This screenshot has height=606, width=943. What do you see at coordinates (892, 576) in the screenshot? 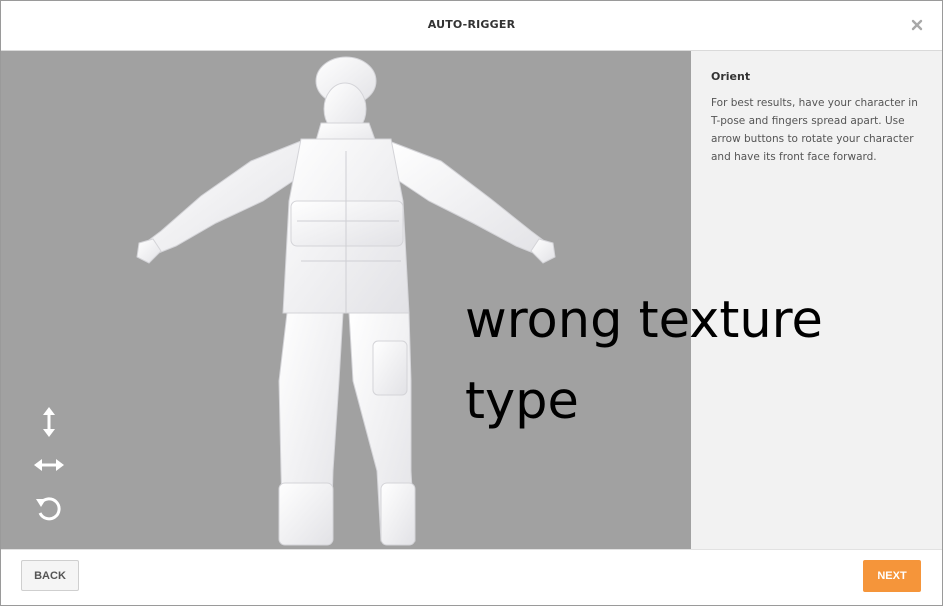
I see `next-button: NEXT` at bounding box center [892, 576].